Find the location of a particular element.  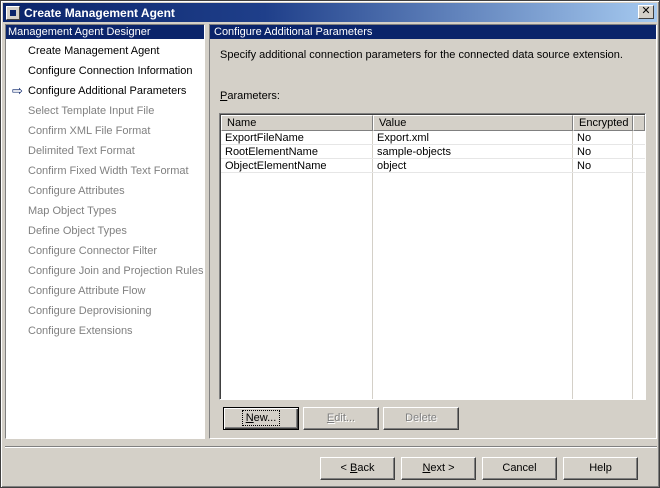

step-confirm-xml-file-format: Confirm XML File Format is located at coordinates (105, 131).